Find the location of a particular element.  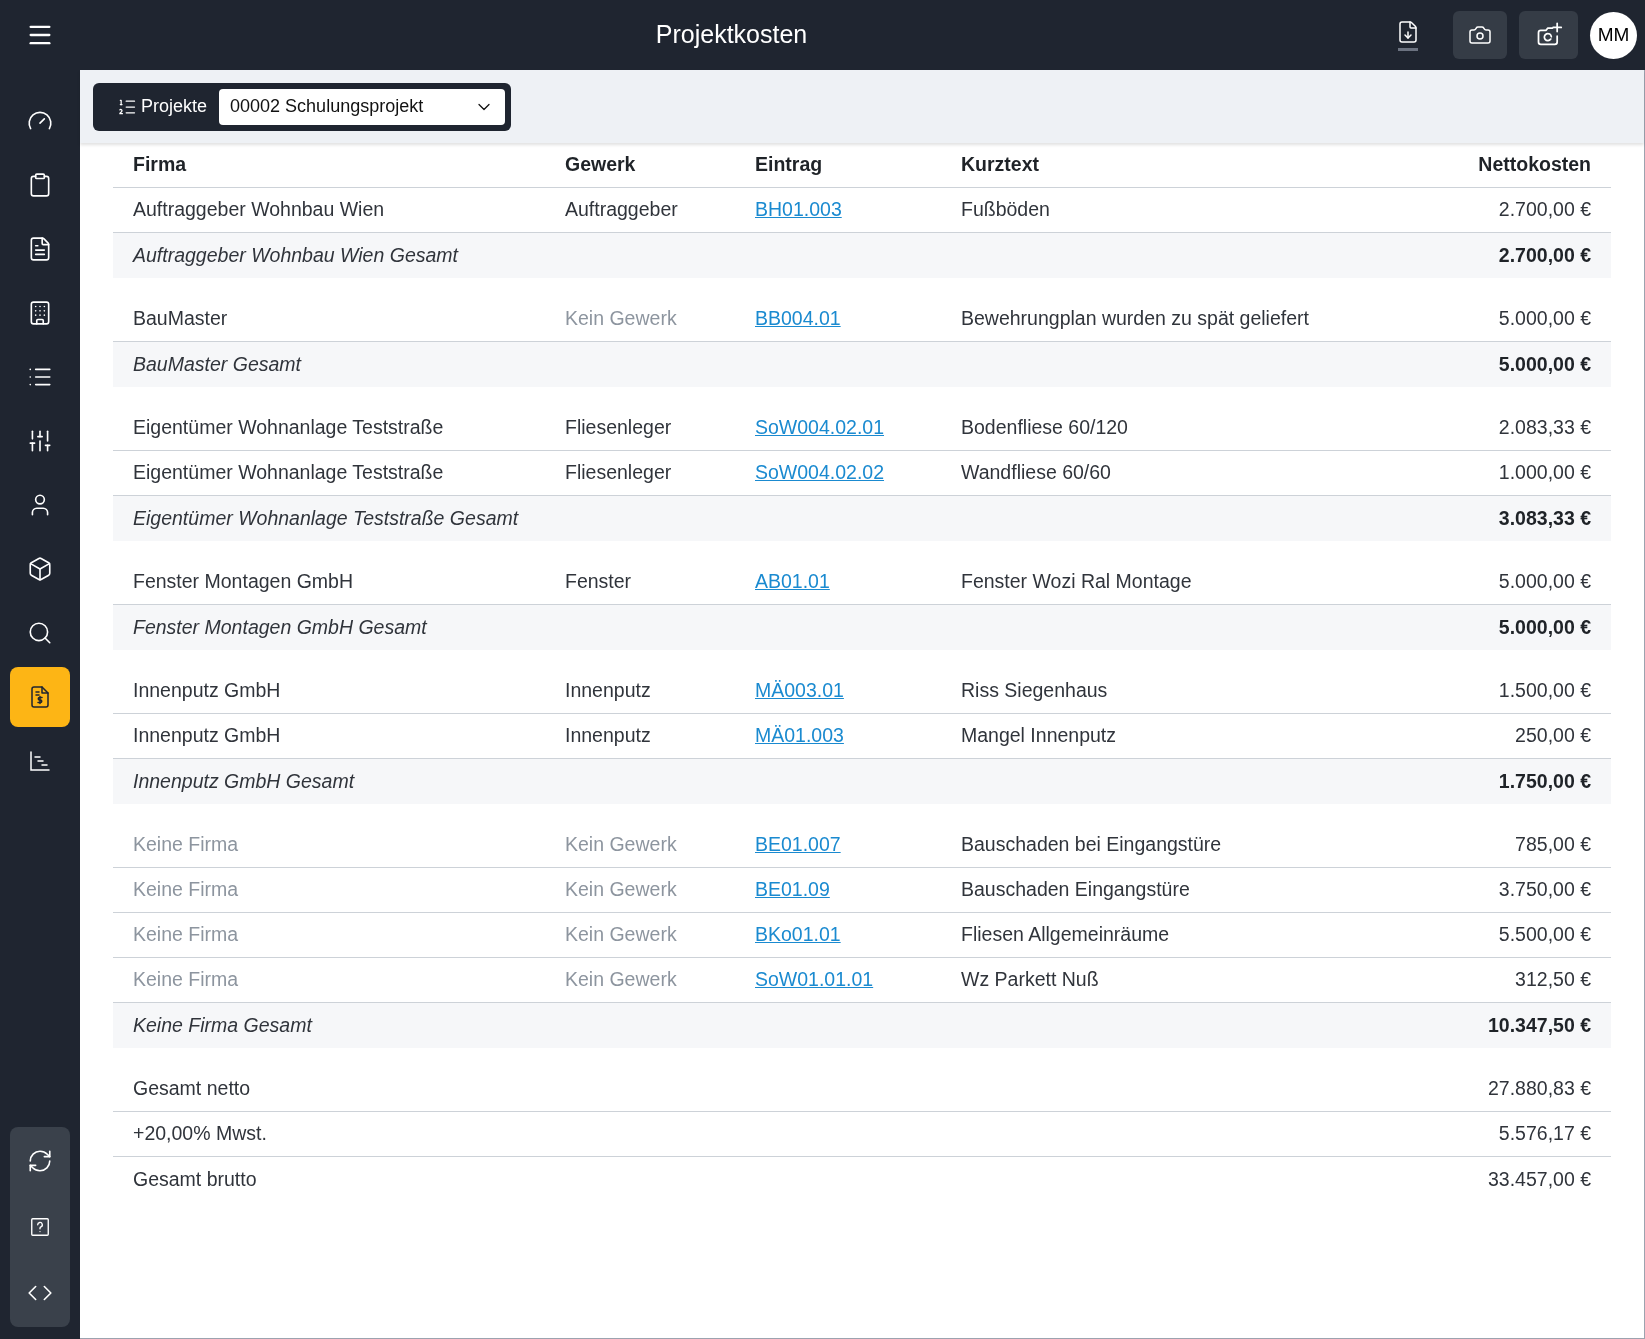

camera-button is located at coordinates (1480, 35).